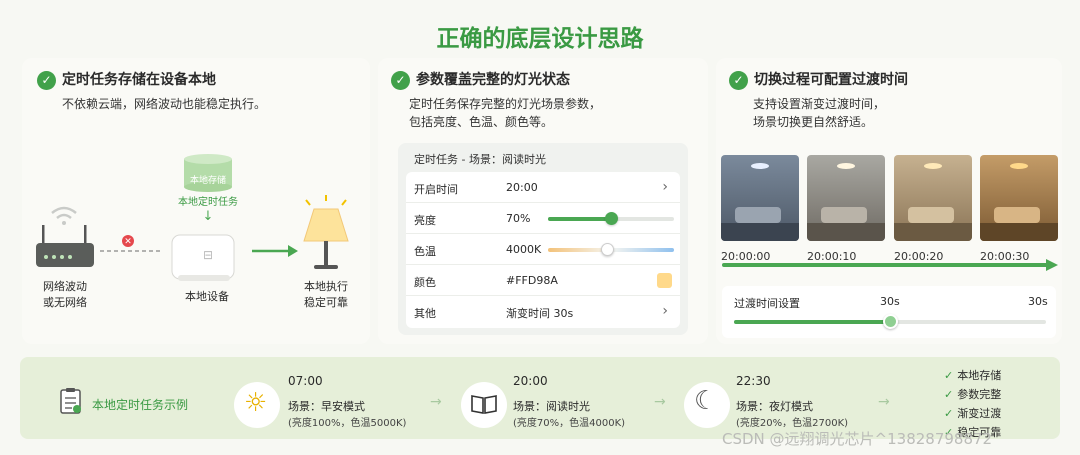  What do you see at coordinates (818, 79) in the screenshot?
I see `heading-transition: ✓ 切换过程可配置过渡时间` at bounding box center [818, 79].